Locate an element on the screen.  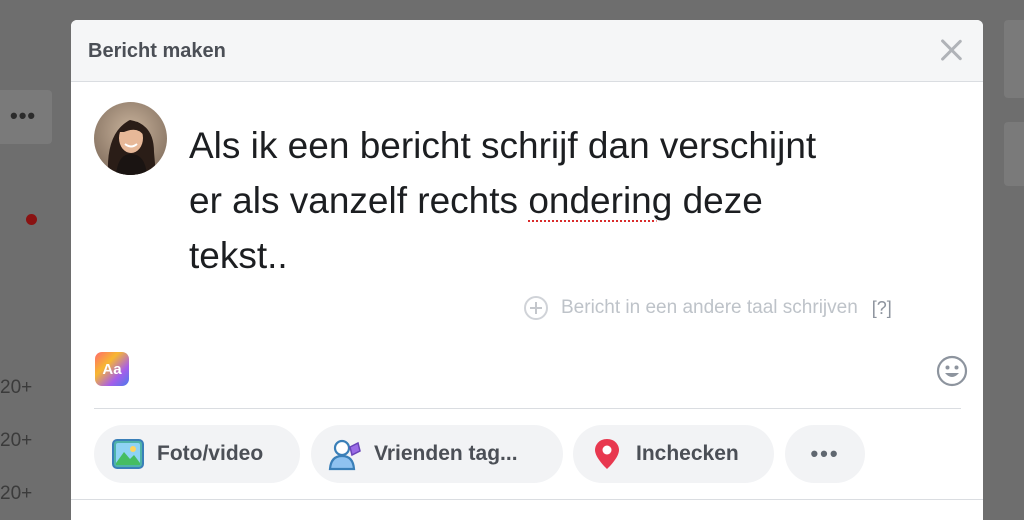
more-options-button: ••• is located at coordinates (825, 454).